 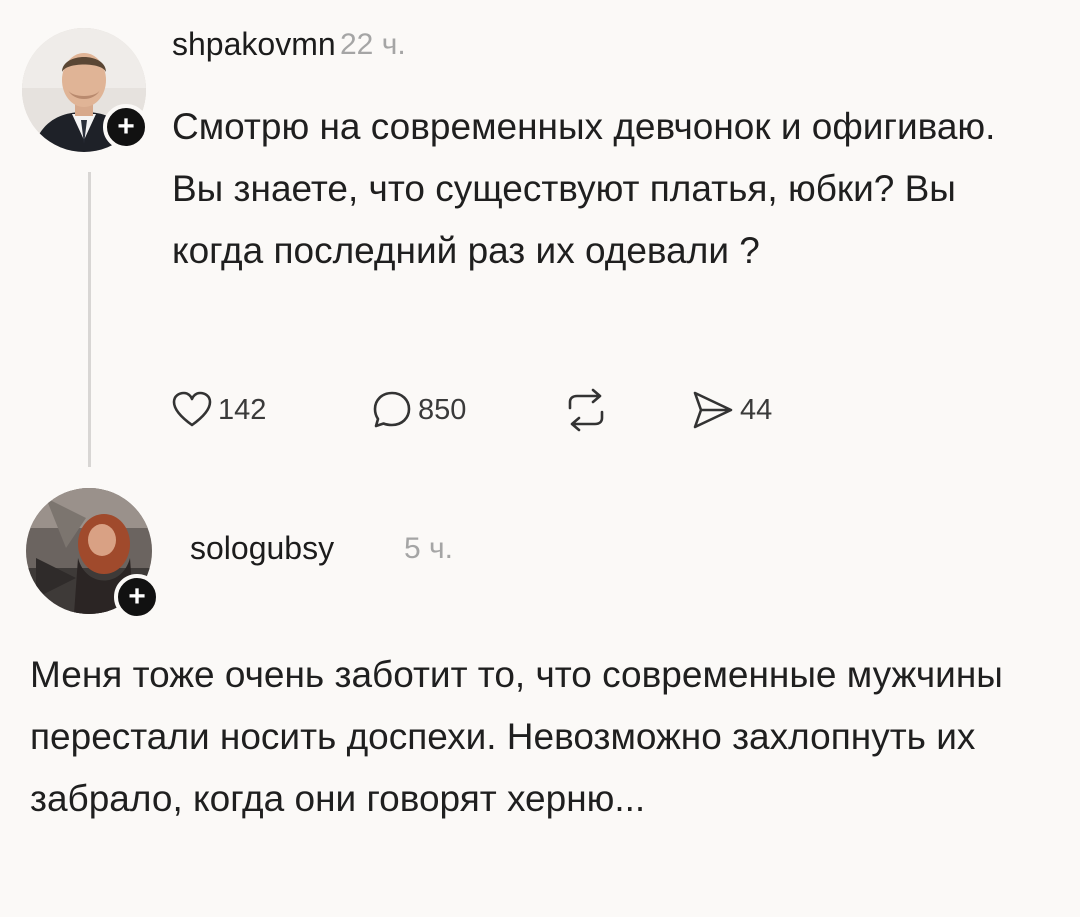 What do you see at coordinates (442, 409) in the screenshot?
I see `comment-count: 850` at bounding box center [442, 409].